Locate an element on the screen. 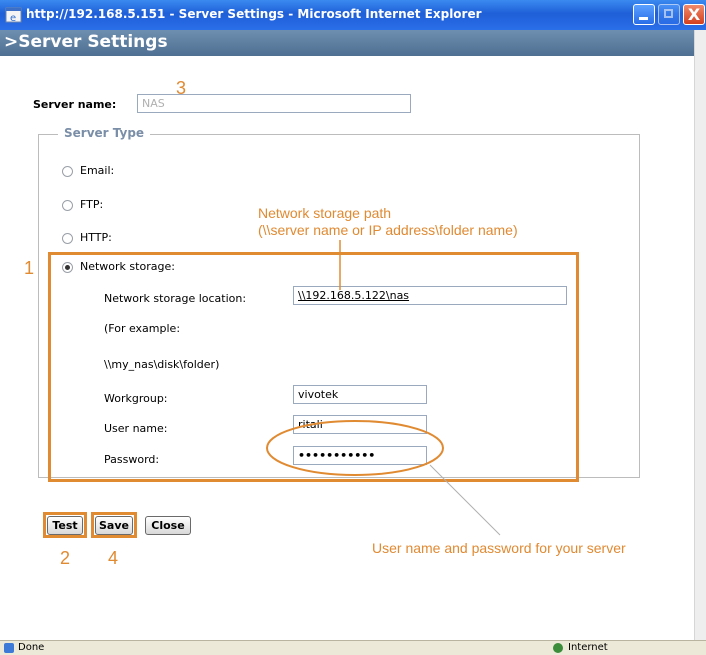  status-bar: Done Internet is located at coordinates (353, 647).